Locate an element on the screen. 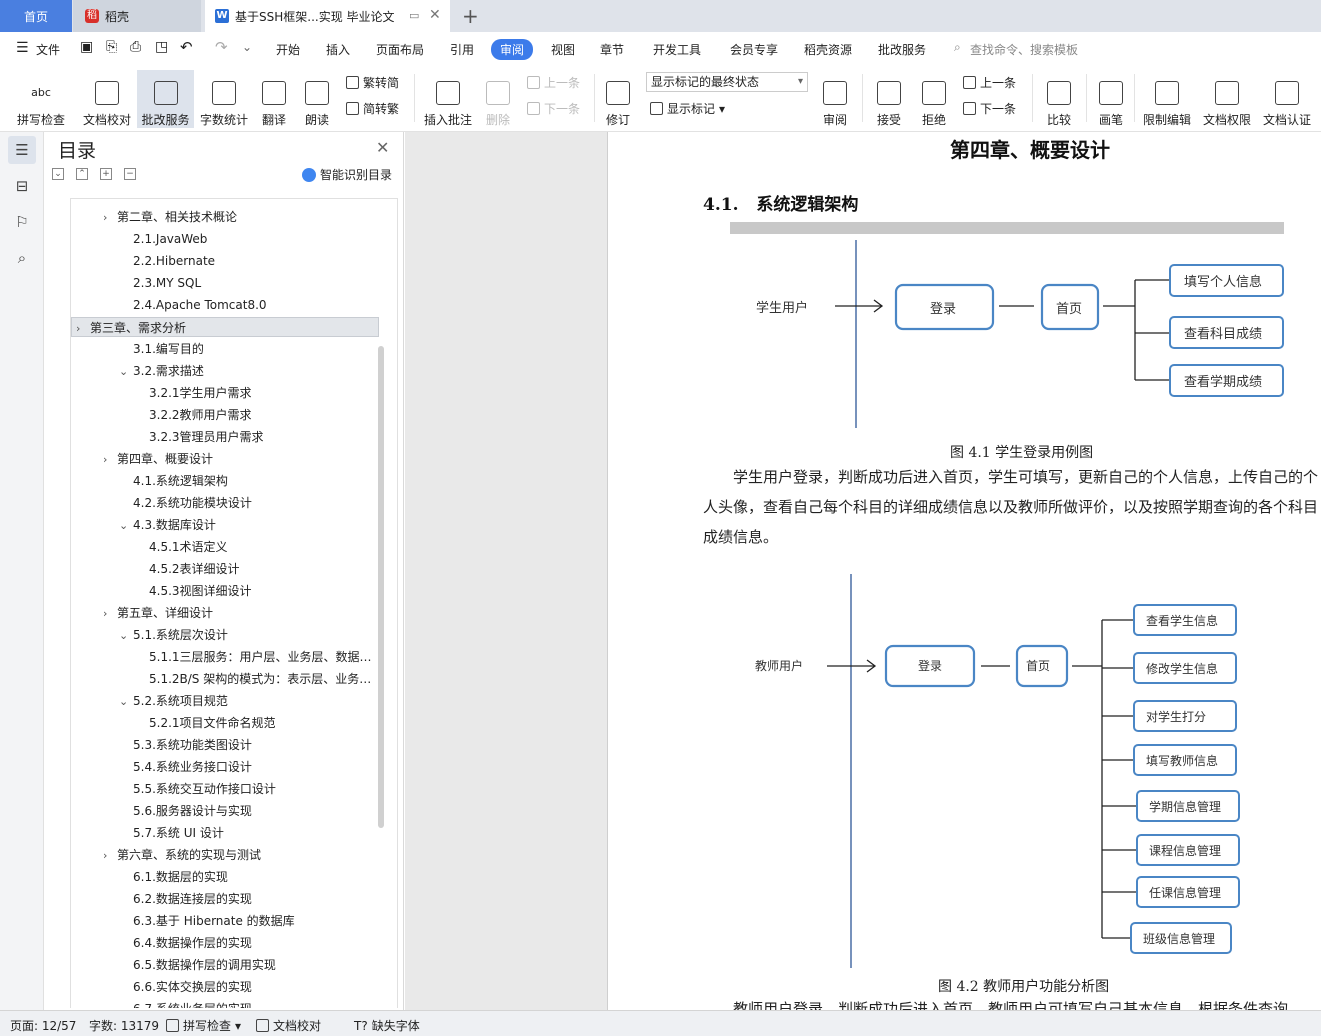  toc-panel-icon: ☰ is located at coordinates (22, 150).